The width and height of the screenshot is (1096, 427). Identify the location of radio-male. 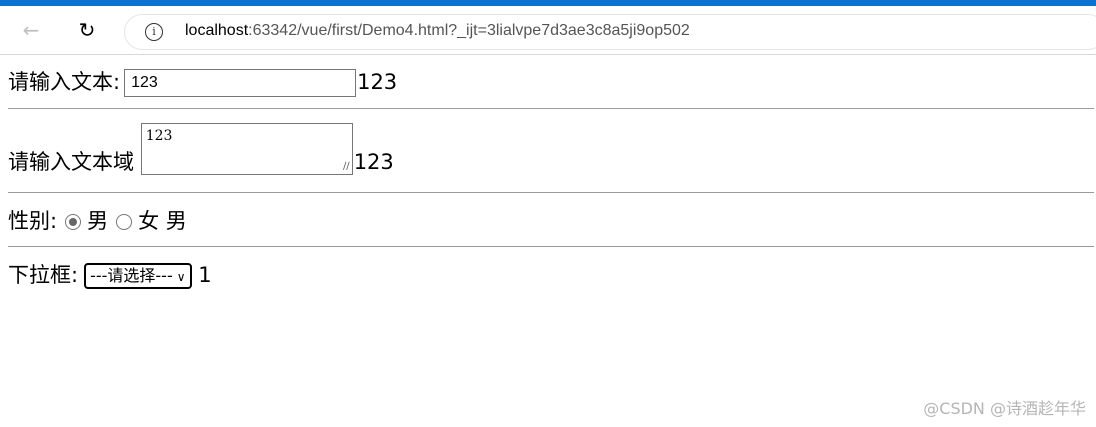
(73, 222).